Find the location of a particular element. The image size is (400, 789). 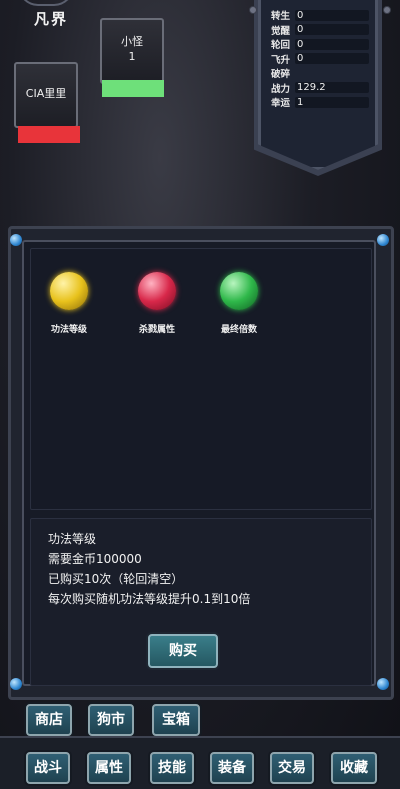

info-bought: 已购买10次（轮回清空） is located at coordinates (116, 579).